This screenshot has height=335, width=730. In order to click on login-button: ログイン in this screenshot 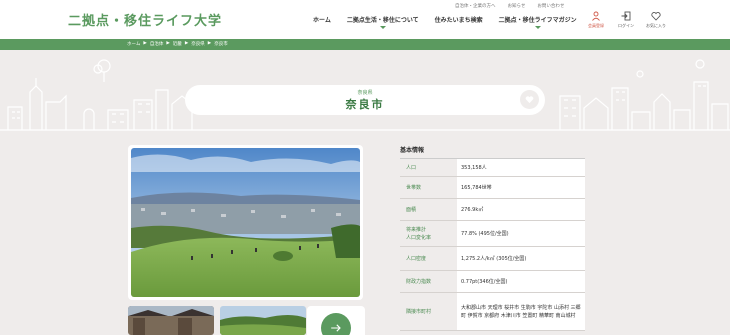, I will do `click(626, 20)`.